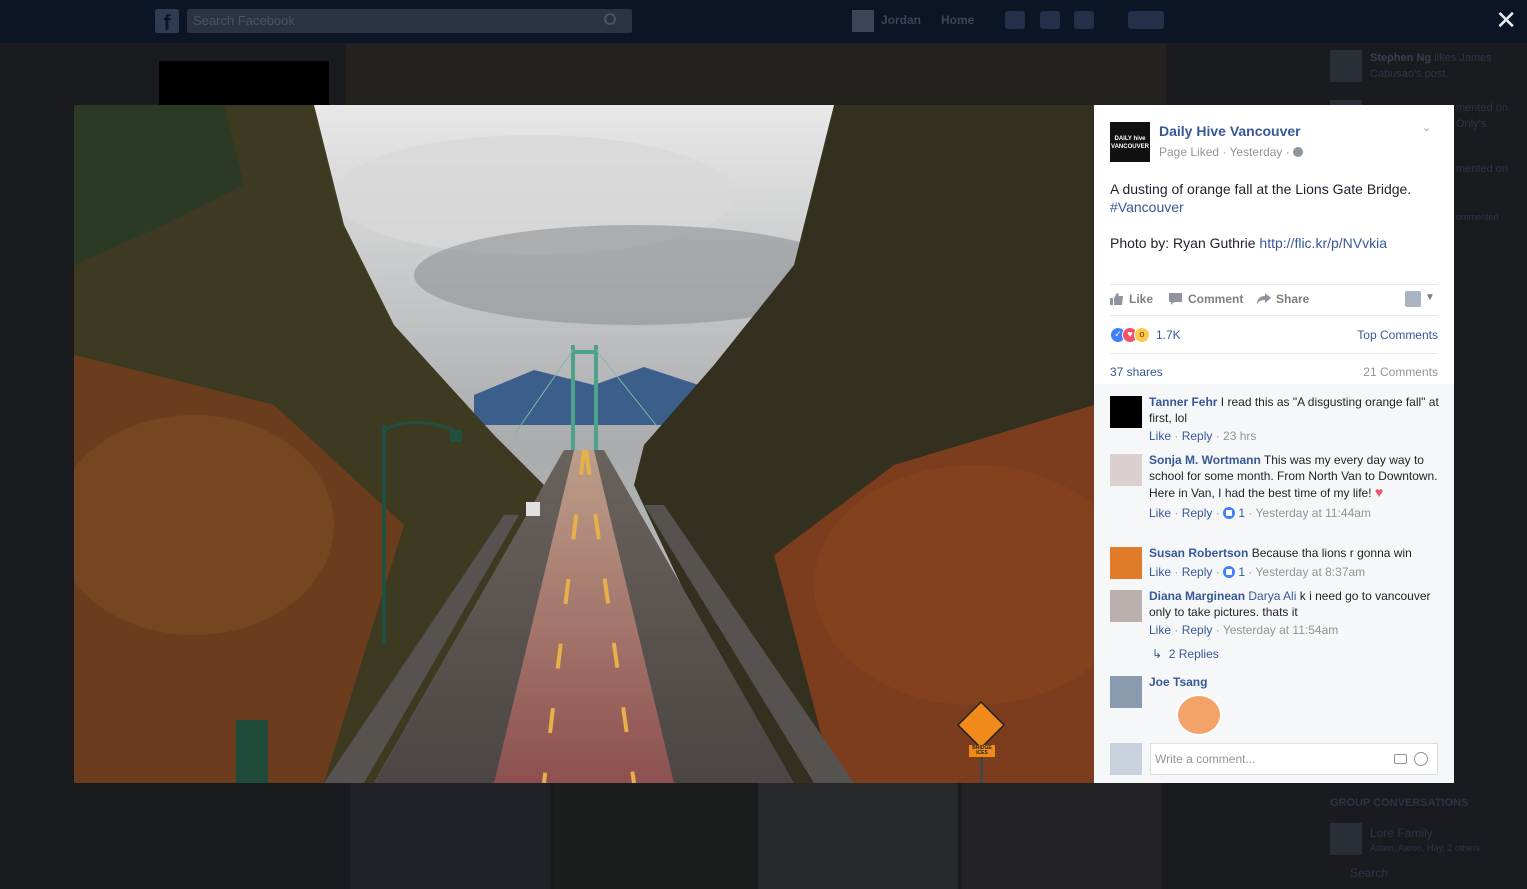 The width and height of the screenshot is (1527, 889). I want to click on comment-author: Tanner Fehr, so click(1183, 402).